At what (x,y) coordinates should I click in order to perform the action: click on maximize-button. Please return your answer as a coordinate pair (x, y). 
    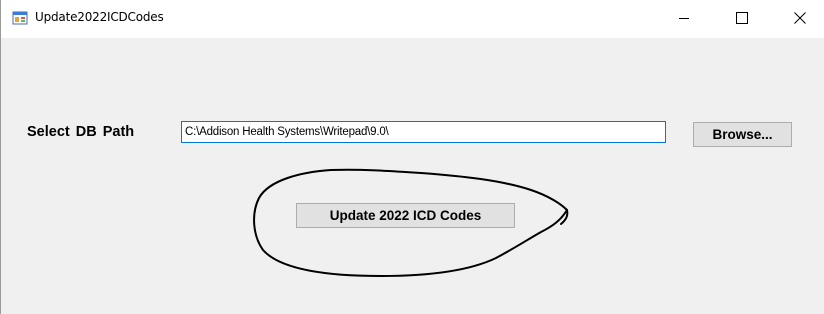
    Looking at the image, I should click on (742, 18).